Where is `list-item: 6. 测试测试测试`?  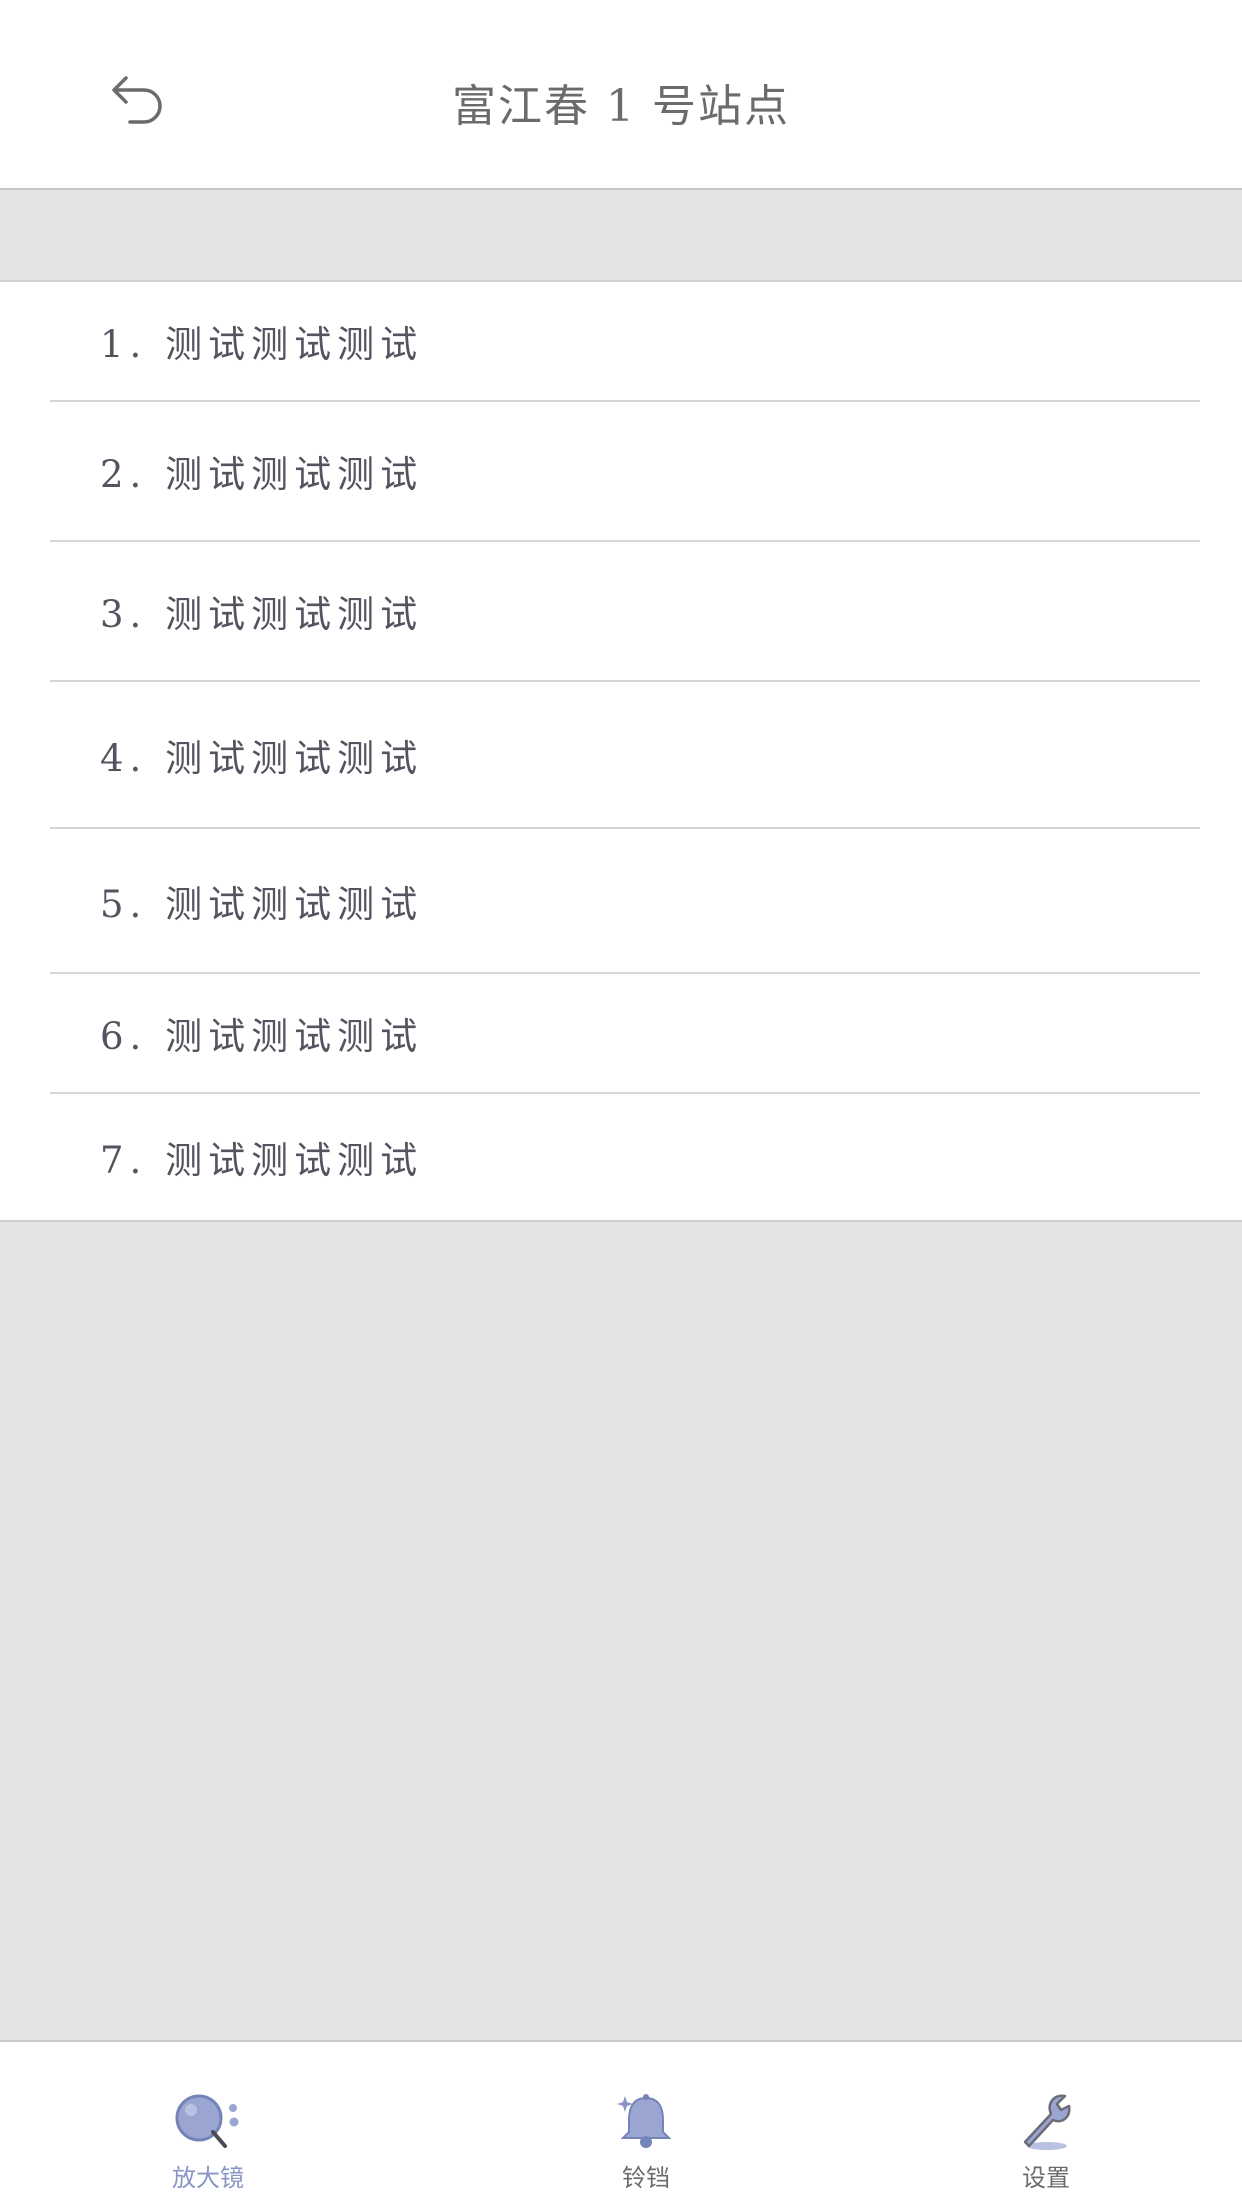 list-item: 6. 测试测试测试 is located at coordinates (625, 1034).